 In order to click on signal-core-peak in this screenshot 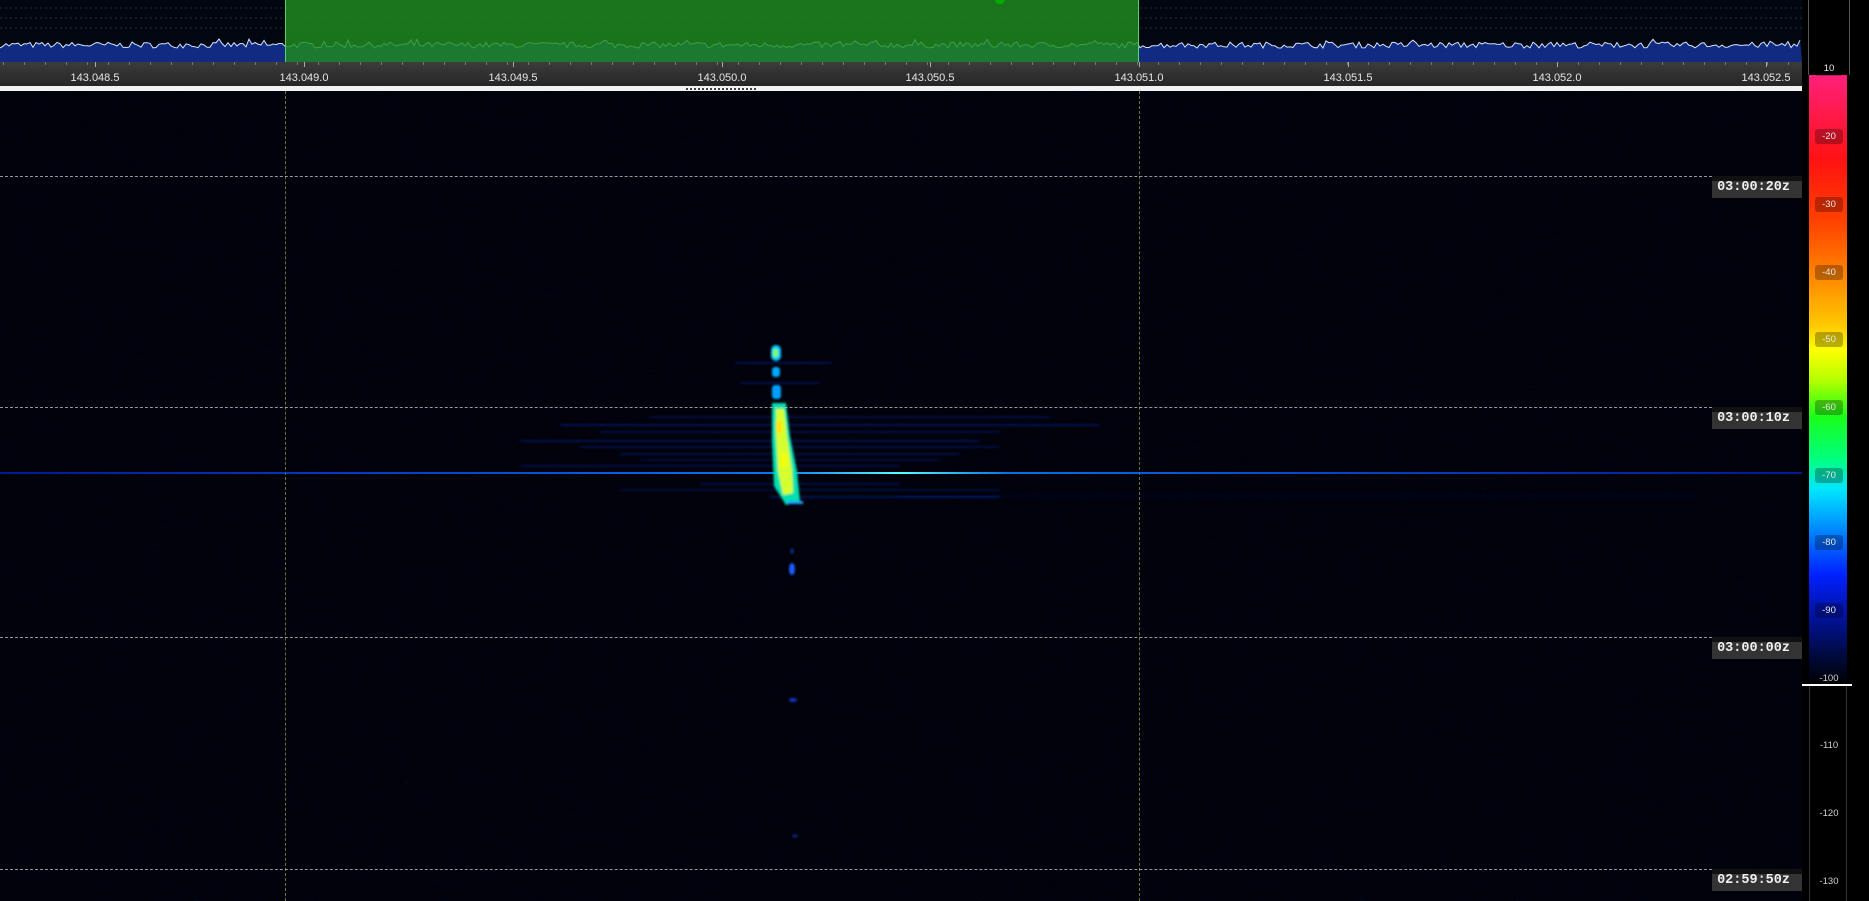, I will do `click(779, 427)`.